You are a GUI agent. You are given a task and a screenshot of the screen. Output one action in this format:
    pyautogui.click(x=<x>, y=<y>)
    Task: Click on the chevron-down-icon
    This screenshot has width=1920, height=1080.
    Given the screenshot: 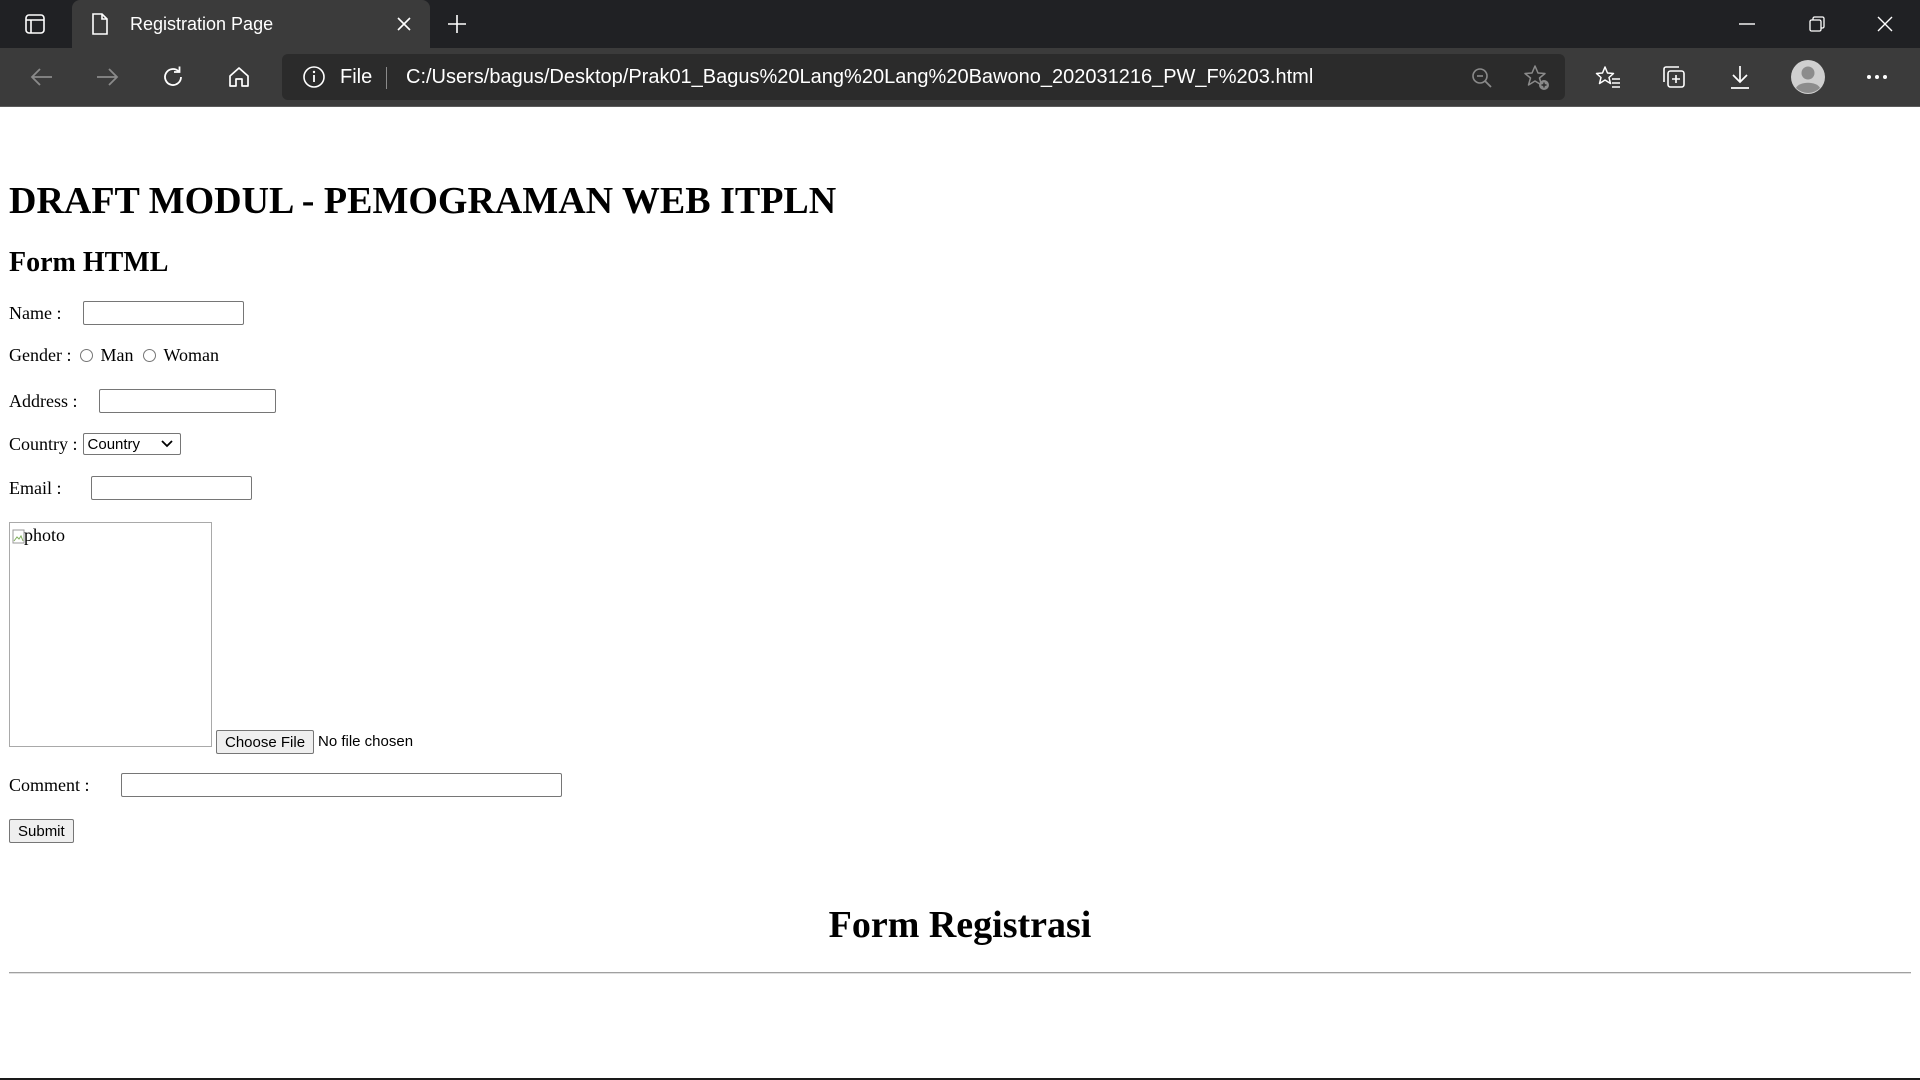 What is the action you would take?
    pyautogui.click(x=167, y=446)
    